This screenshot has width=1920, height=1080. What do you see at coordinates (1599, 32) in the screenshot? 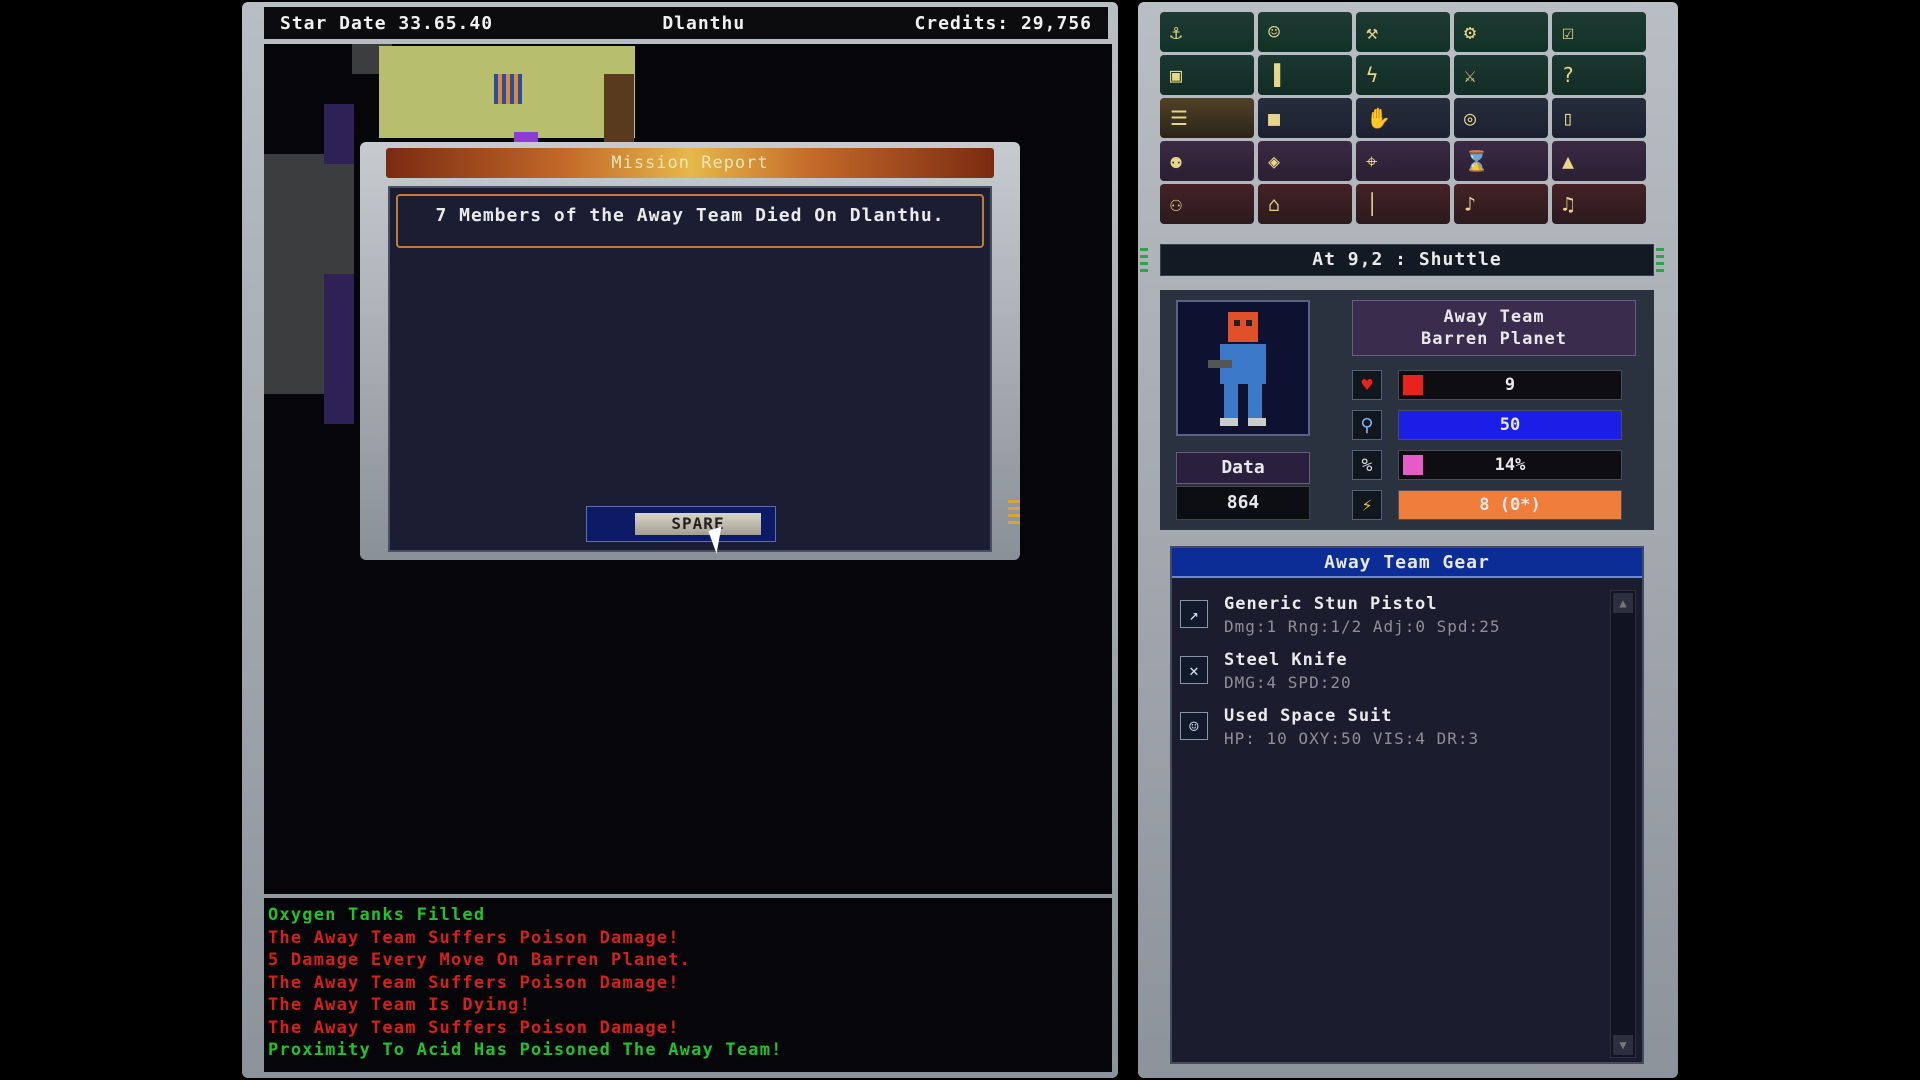
I see `checkbox-icon: ☑` at bounding box center [1599, 32].